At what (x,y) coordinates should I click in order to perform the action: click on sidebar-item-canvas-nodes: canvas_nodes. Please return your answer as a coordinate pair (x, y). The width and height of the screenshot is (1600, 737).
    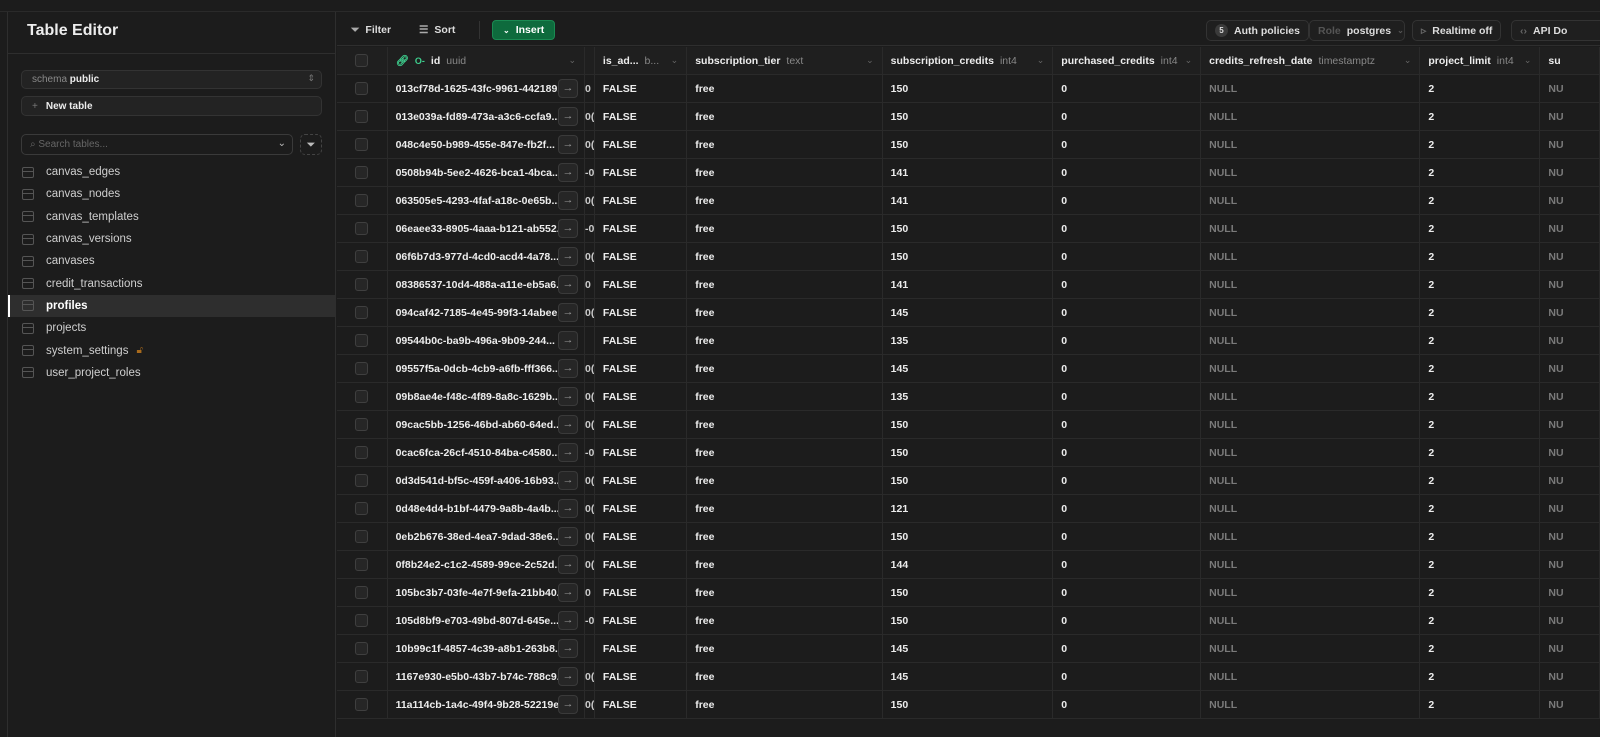
    Looking at the image, I should click on (172, 194).